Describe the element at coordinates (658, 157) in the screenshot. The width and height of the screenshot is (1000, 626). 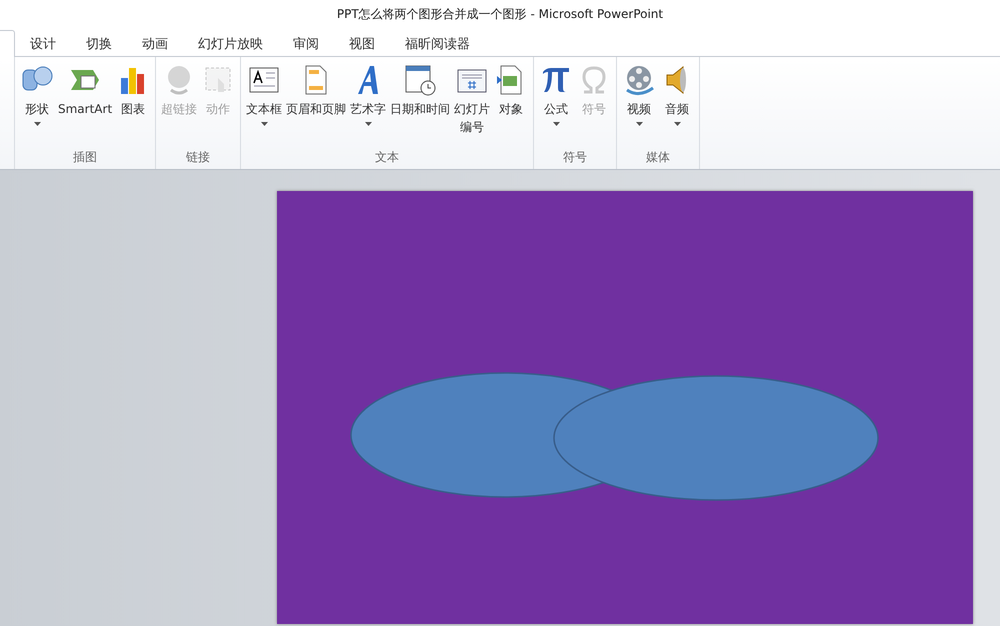
I see `group-label: 媒体` at that location.